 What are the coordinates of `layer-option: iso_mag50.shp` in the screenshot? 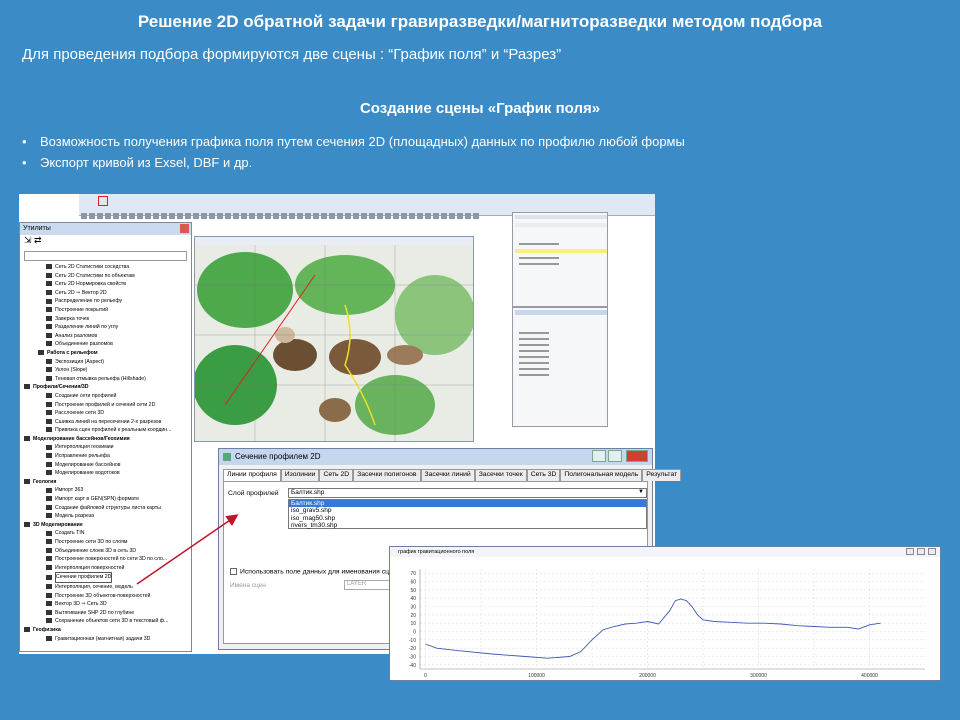 It's located at (467, 518).